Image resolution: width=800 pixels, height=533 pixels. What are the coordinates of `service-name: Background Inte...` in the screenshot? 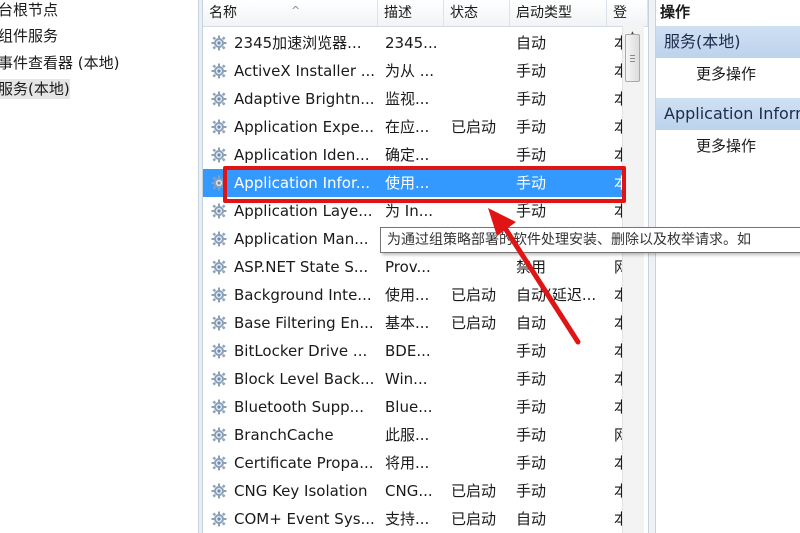 It's located at (303, 295).